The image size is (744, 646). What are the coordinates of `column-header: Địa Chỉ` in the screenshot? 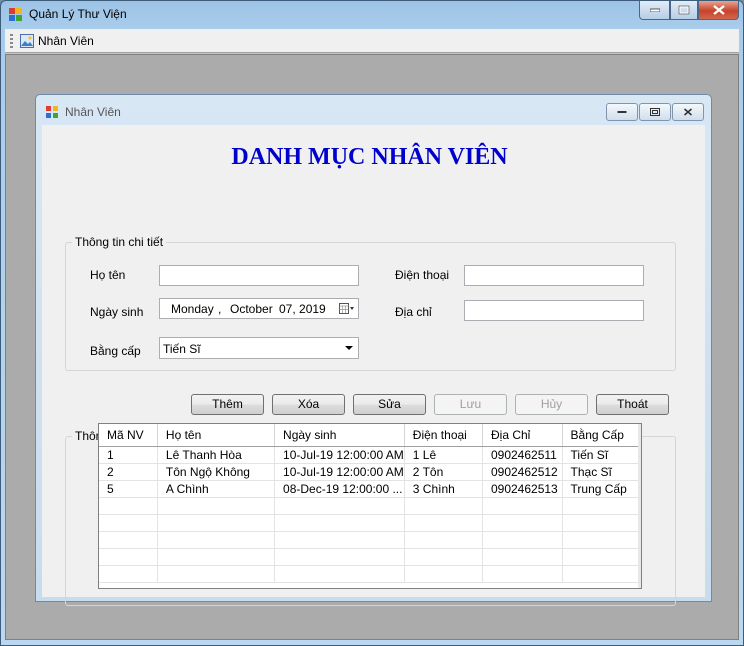 It's located at (522, 435).